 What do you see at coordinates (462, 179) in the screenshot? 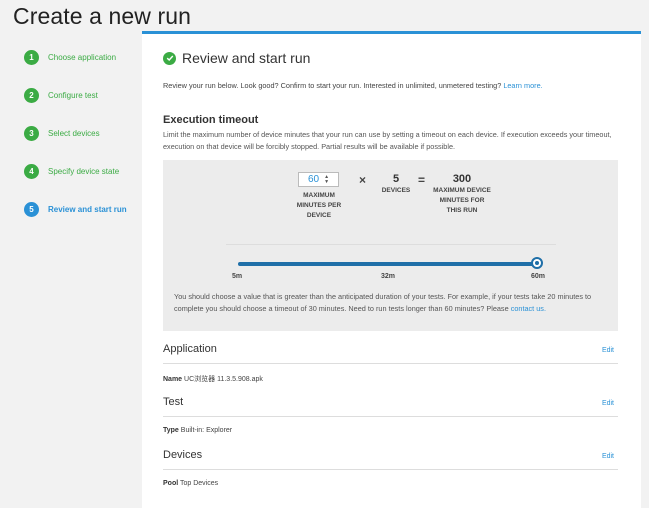
I see `total-value: 300` at bounding box center [462, 179].